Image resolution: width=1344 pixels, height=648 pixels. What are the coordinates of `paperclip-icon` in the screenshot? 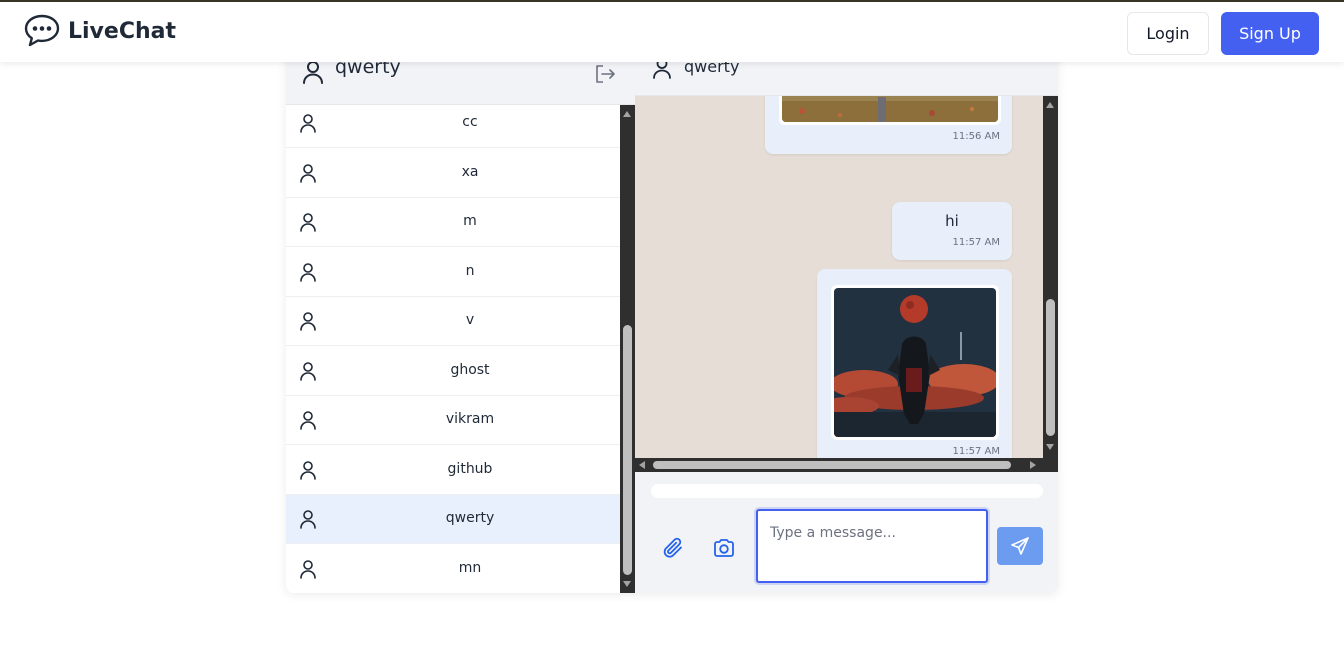 It's located at (673, 548).